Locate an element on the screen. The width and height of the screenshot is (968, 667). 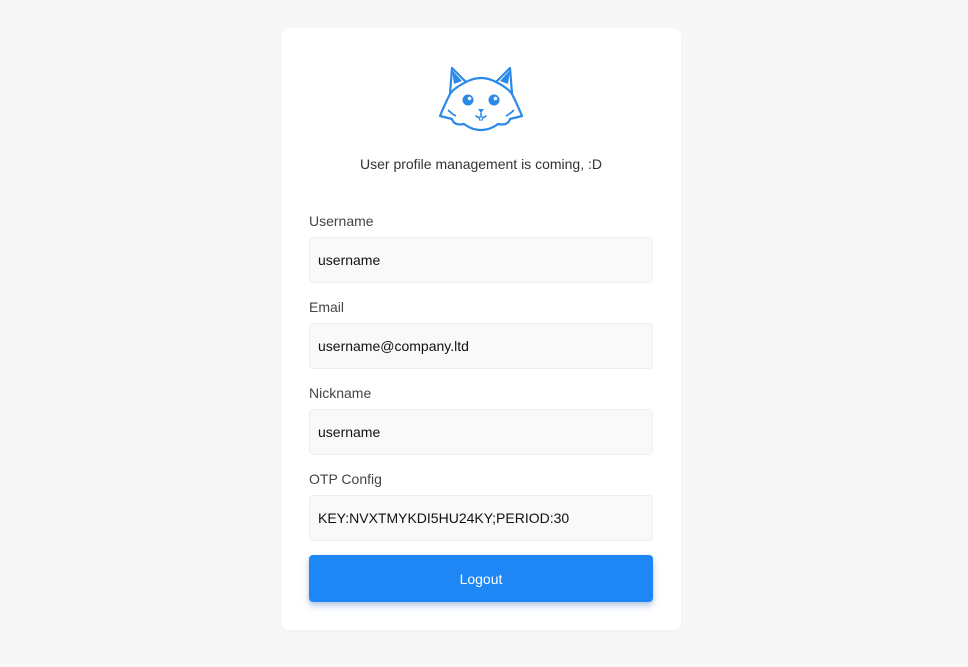
logout-button: Logout is located at coordinates (481, 578).